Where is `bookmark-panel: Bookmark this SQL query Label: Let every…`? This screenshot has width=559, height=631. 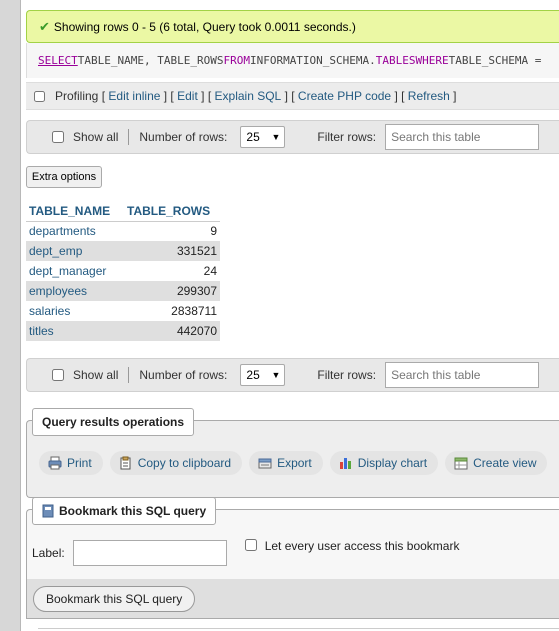
bookmark-panel: Bookmark this SQL query Label: Let every… is located at coordinates (292, 538).